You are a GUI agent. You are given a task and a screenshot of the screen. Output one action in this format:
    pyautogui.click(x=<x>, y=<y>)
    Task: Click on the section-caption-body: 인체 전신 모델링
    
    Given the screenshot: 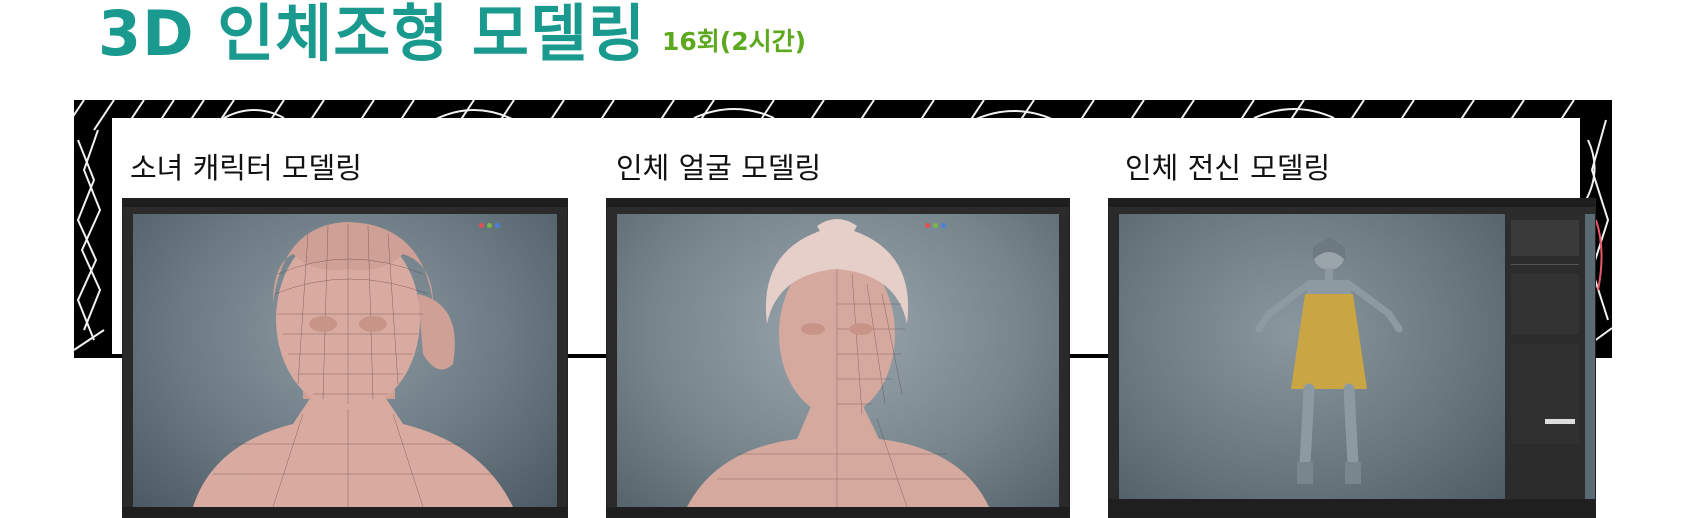 What is the action you would take?
    pyautogui.click(x=1228, y=168)
    